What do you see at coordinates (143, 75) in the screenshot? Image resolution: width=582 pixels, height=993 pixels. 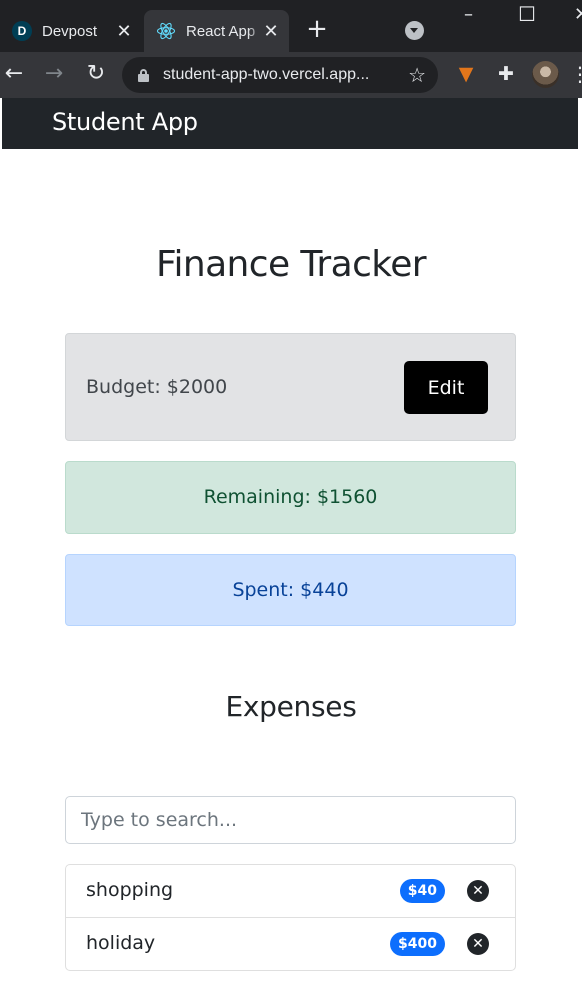 I see `lock-icon` at bounding box center [143, 75].